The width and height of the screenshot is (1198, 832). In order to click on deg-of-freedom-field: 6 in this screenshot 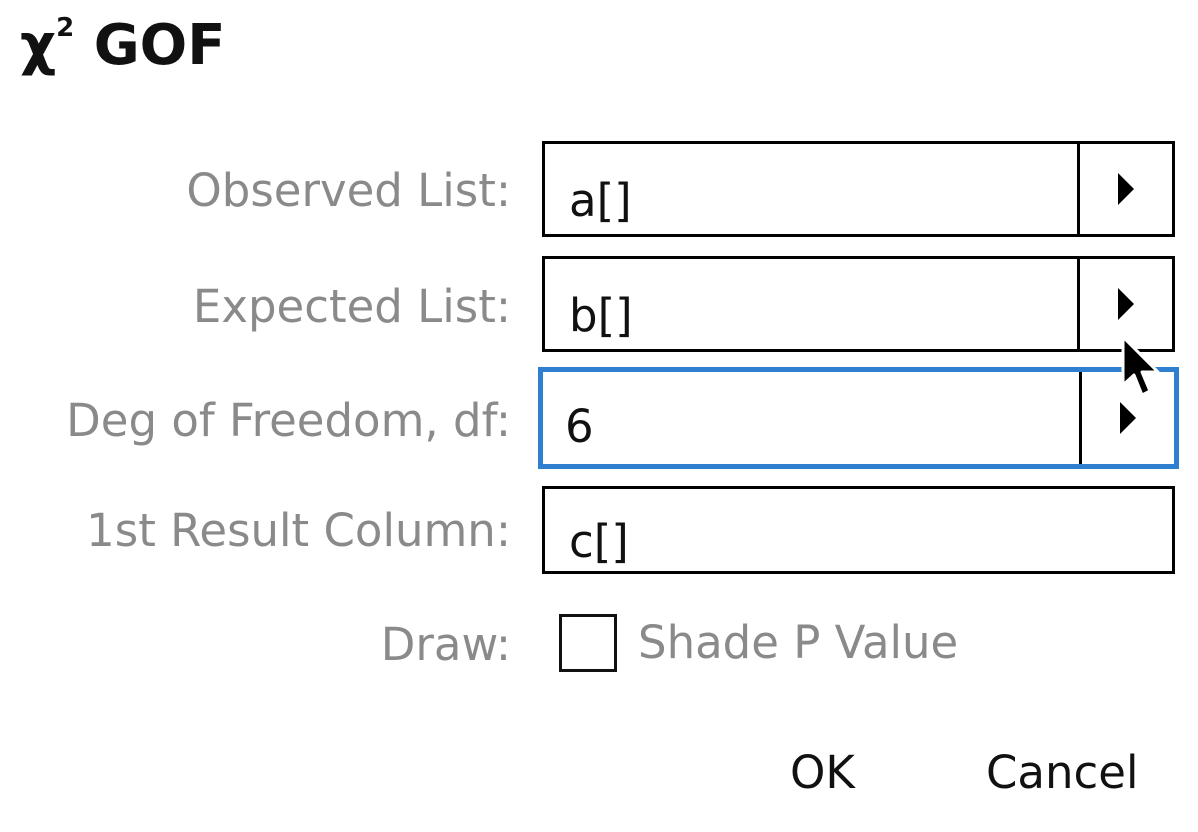, I will do `click(858, 418)`.